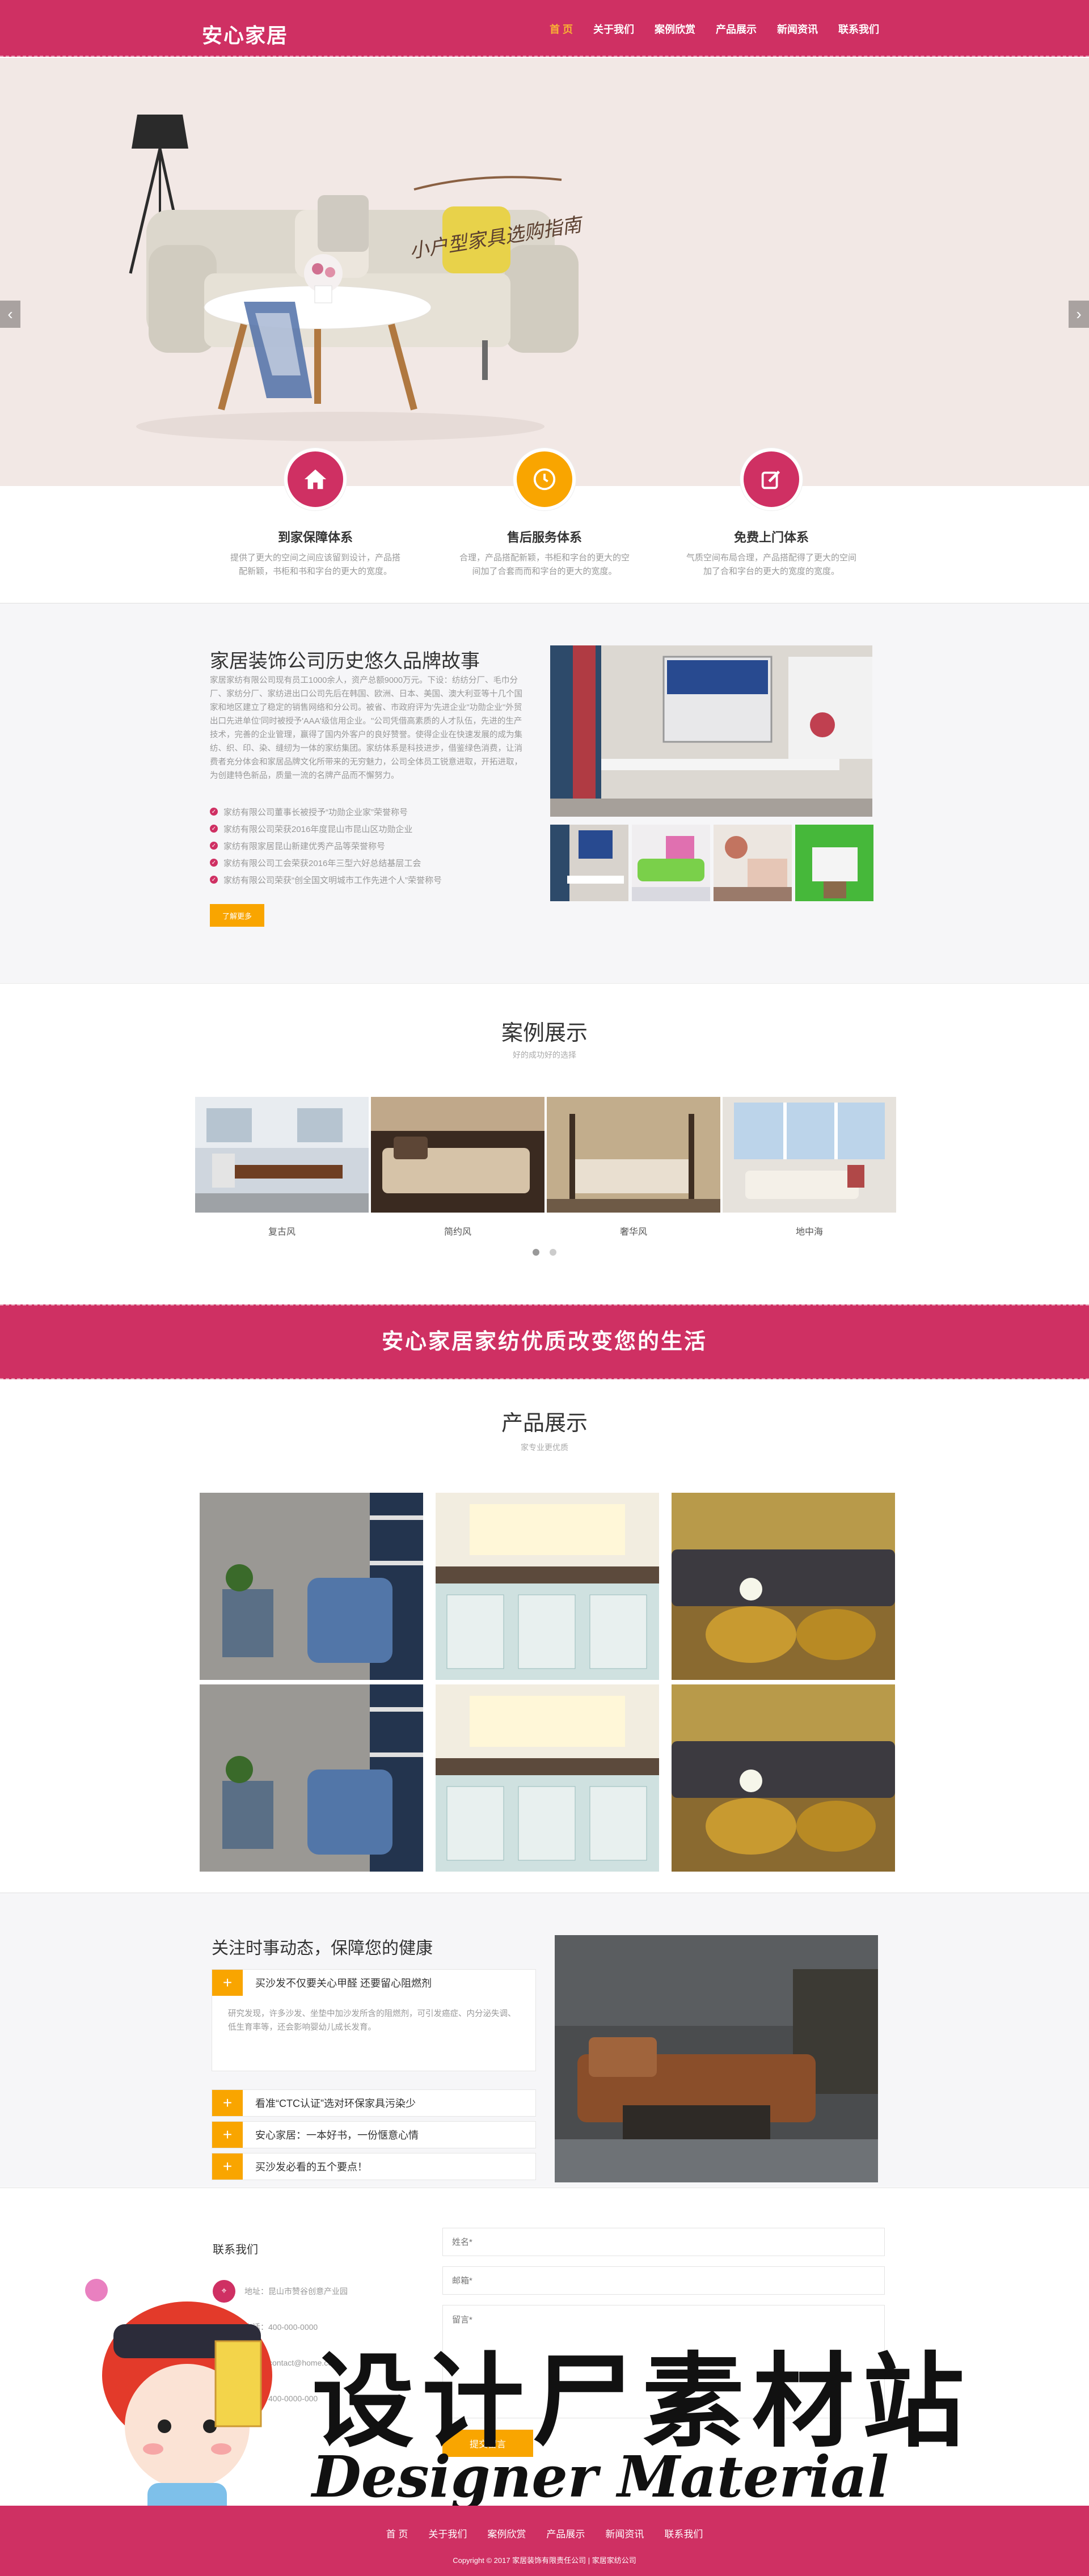  What do you see at coordinates (809, 1232) in the screenshot?
I see `case-label: 地中海` at bounding box center [809, 1232].